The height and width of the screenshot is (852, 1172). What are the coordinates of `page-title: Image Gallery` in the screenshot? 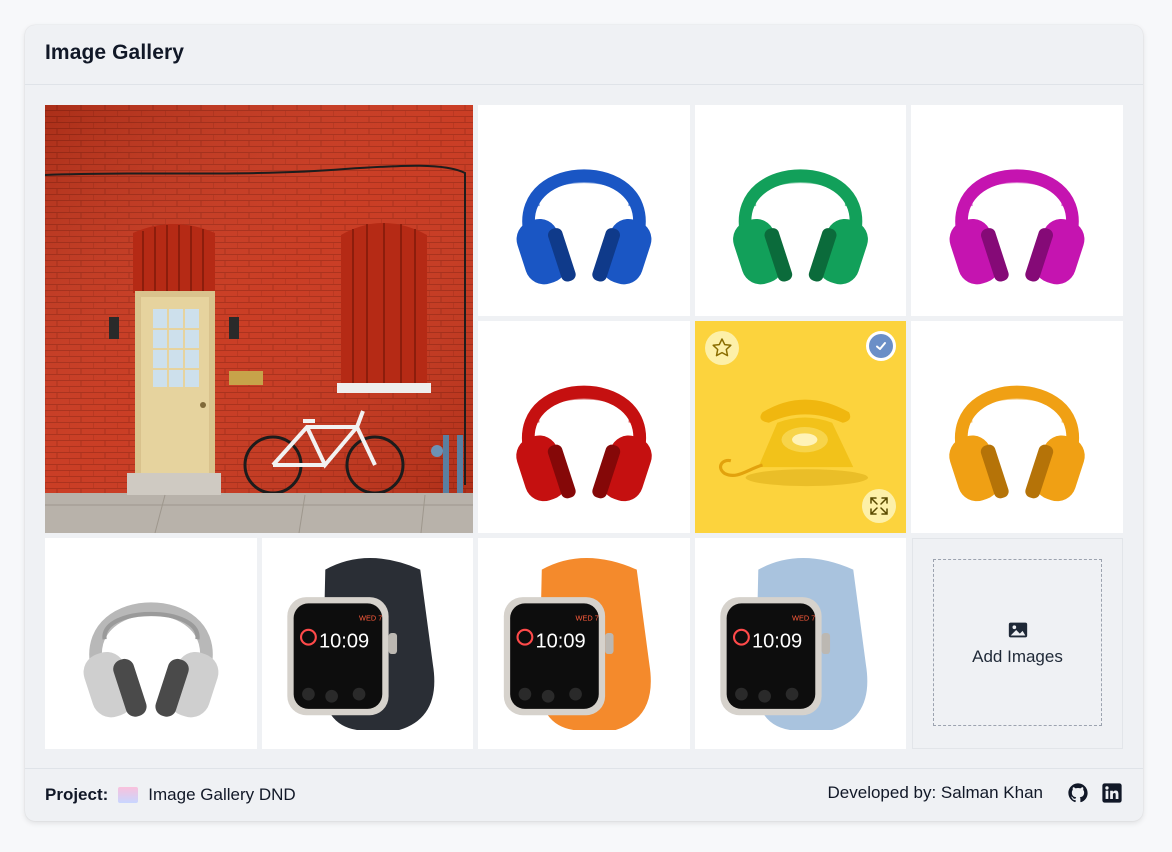 It's located at (115, 52).